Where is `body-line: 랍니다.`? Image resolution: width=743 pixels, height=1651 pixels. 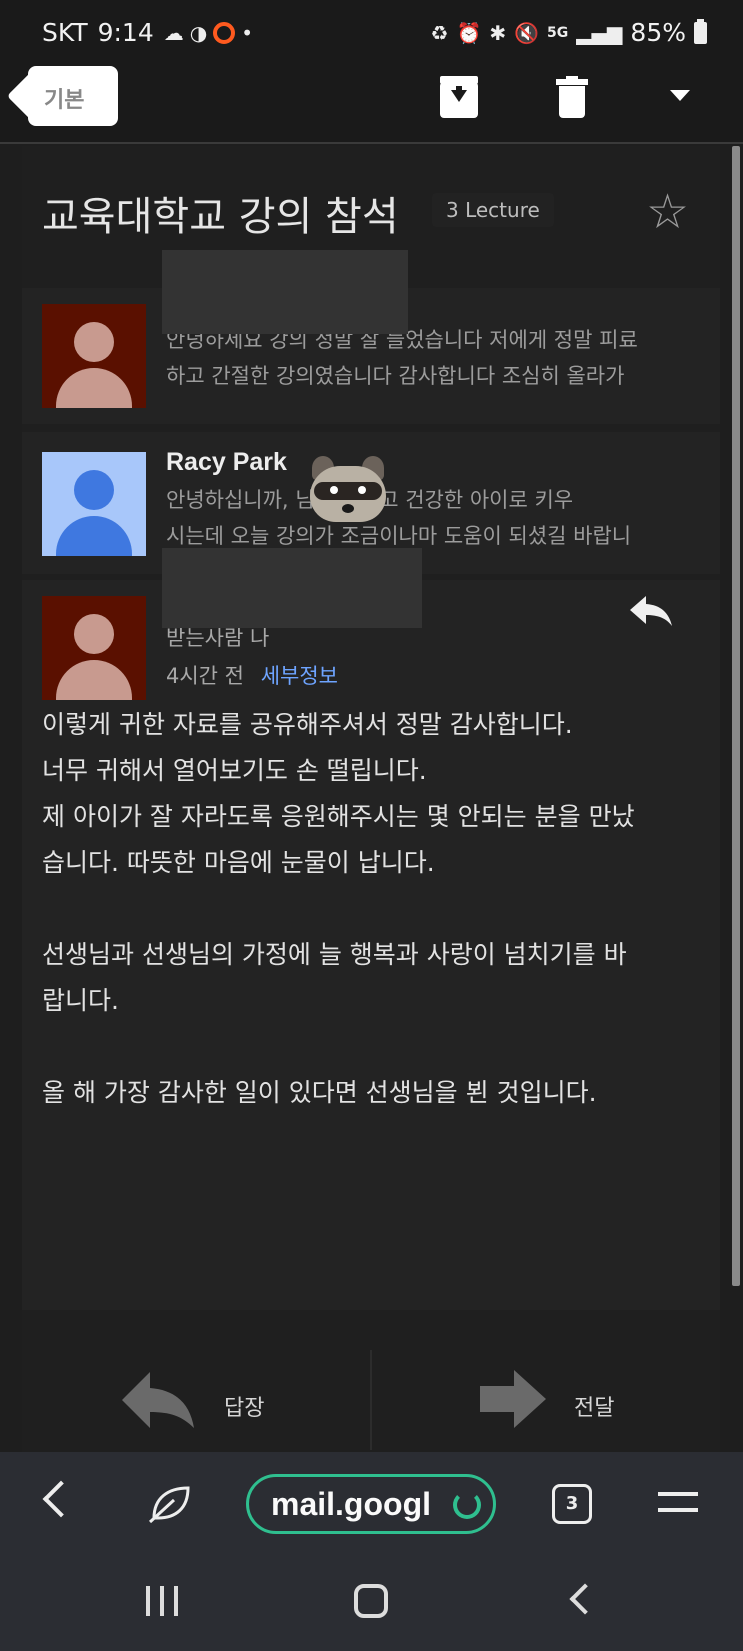 body-line: 랍니다. is located at coordinates (80, 1000).